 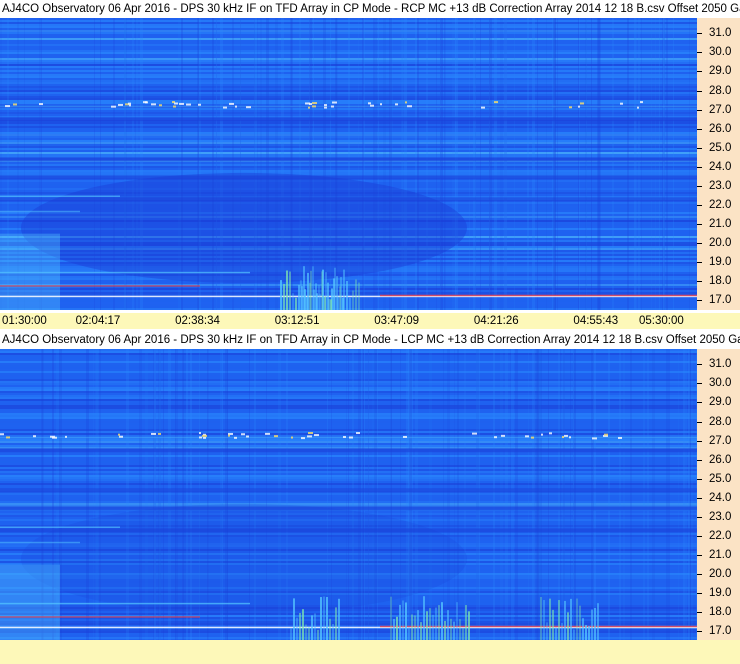 What do you see at coordinates (720, 90) in the screenshot?
I see `freq-tick-label: 28.0` at bounding box center [720, 90].